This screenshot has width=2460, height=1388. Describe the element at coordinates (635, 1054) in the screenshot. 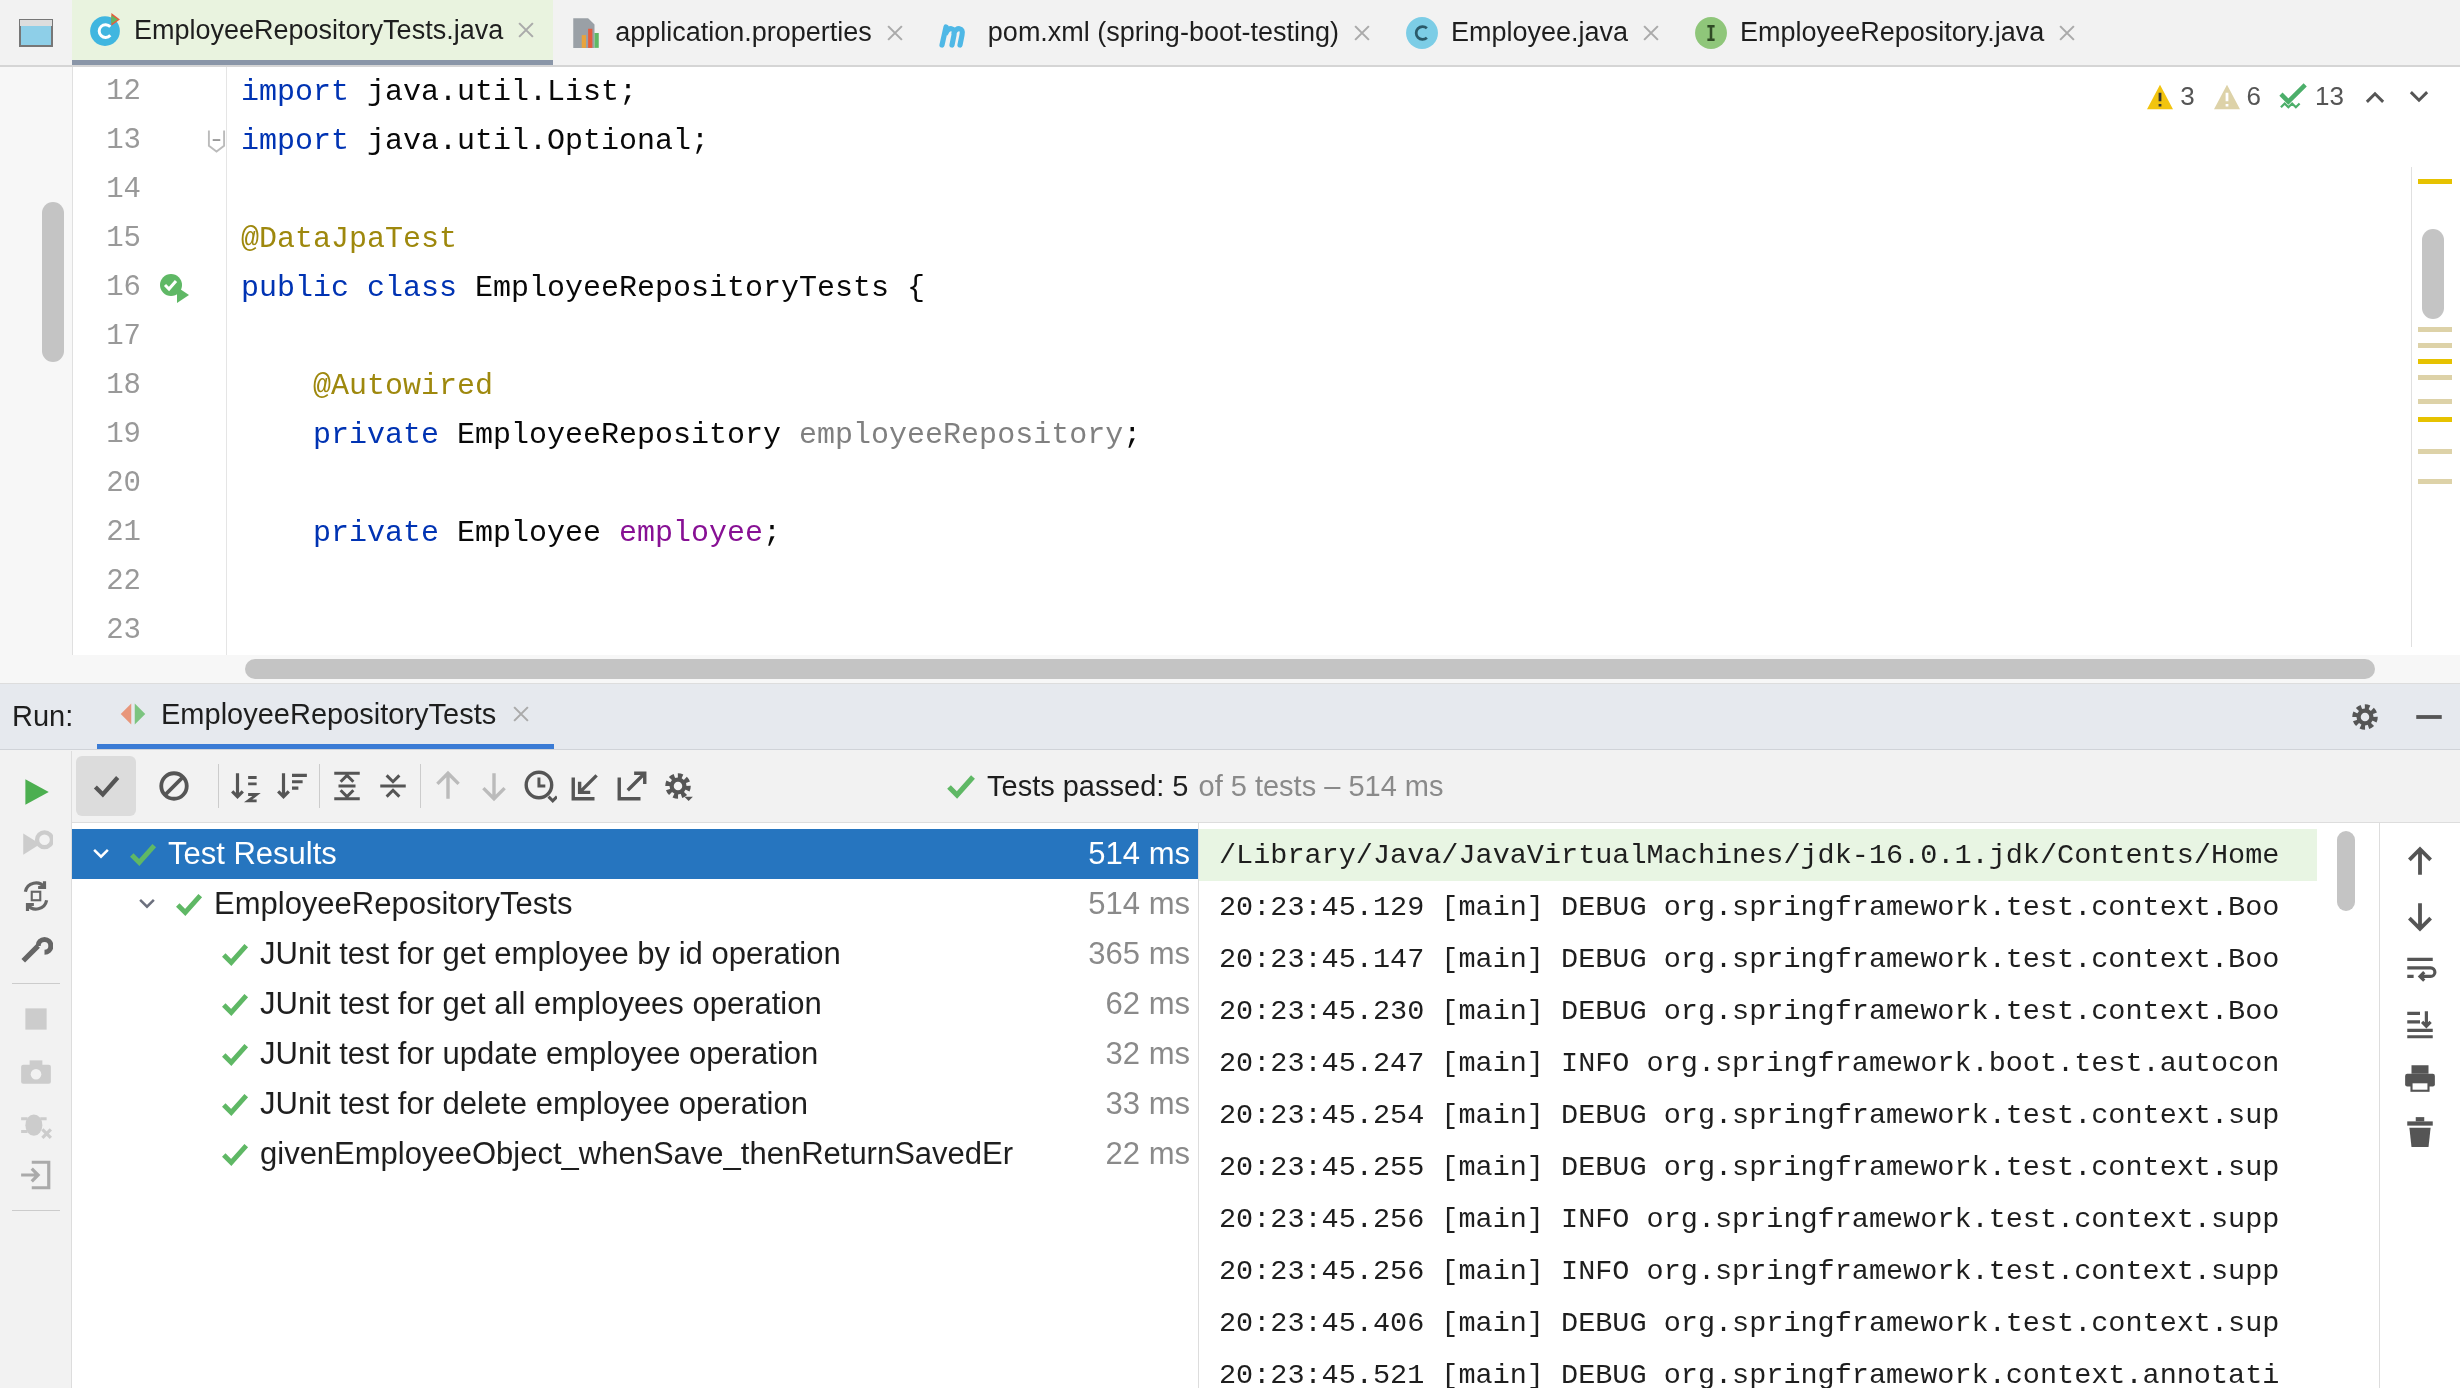

I see `test-tree-row: JUnit test for update employee operation 32 ms` at that location.